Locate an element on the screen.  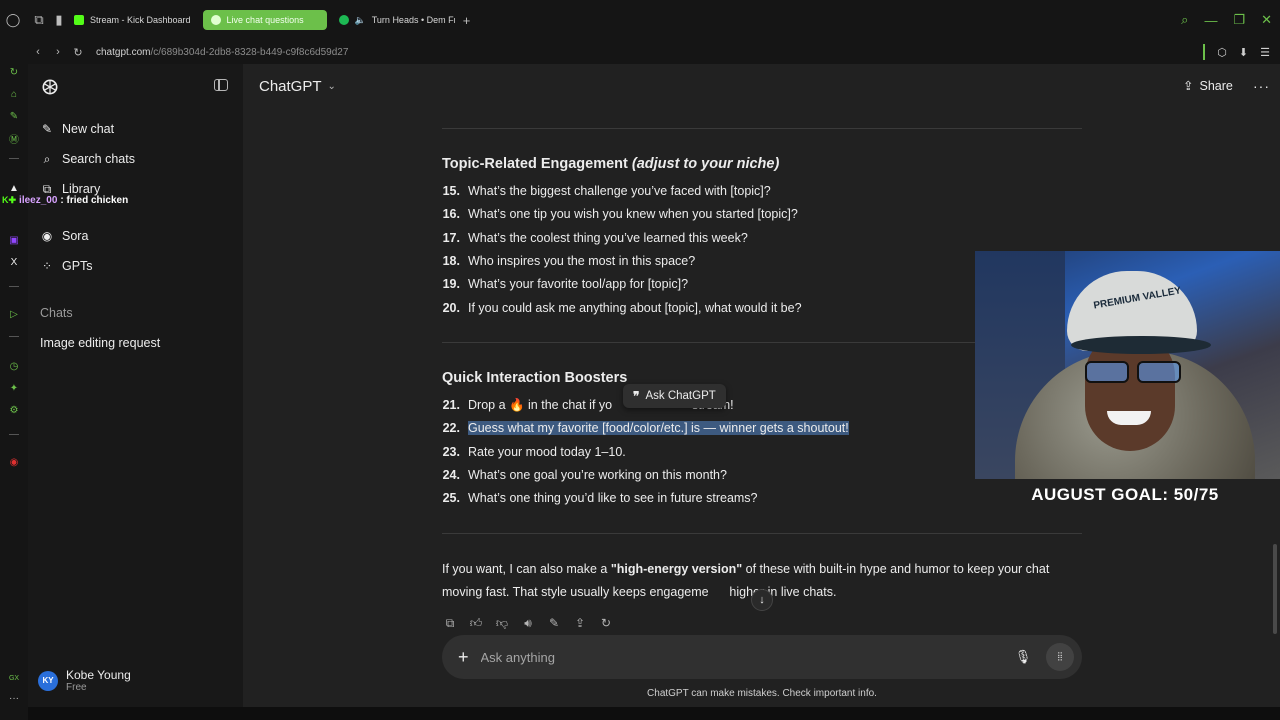
extensions-icon: ✦ is located at coordinates (14, 388).